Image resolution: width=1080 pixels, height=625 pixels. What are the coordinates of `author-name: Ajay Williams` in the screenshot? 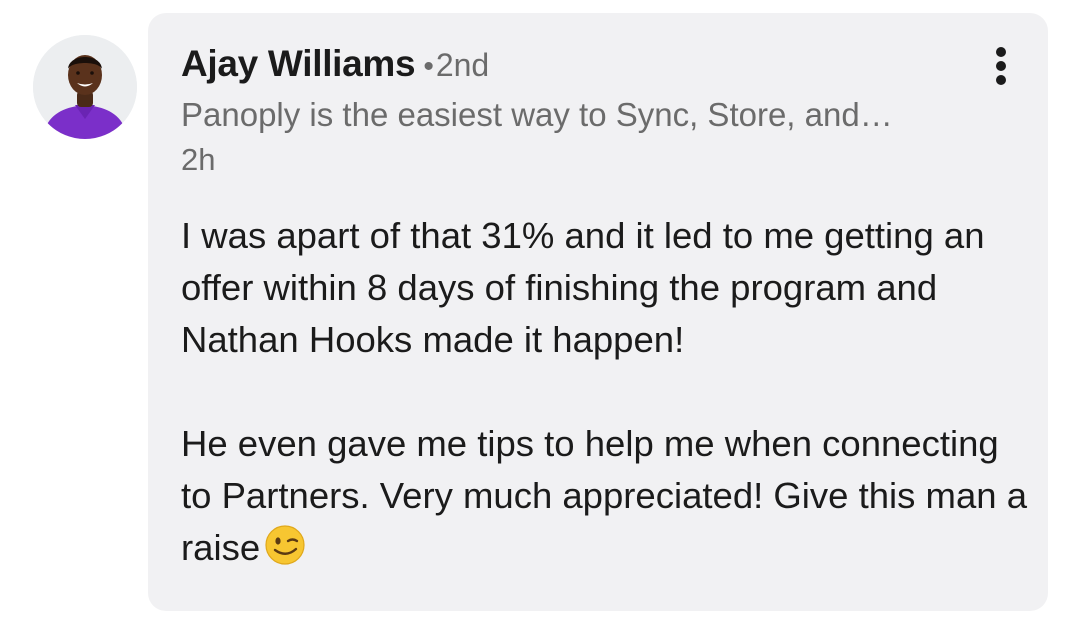 It's located at (298, 63).